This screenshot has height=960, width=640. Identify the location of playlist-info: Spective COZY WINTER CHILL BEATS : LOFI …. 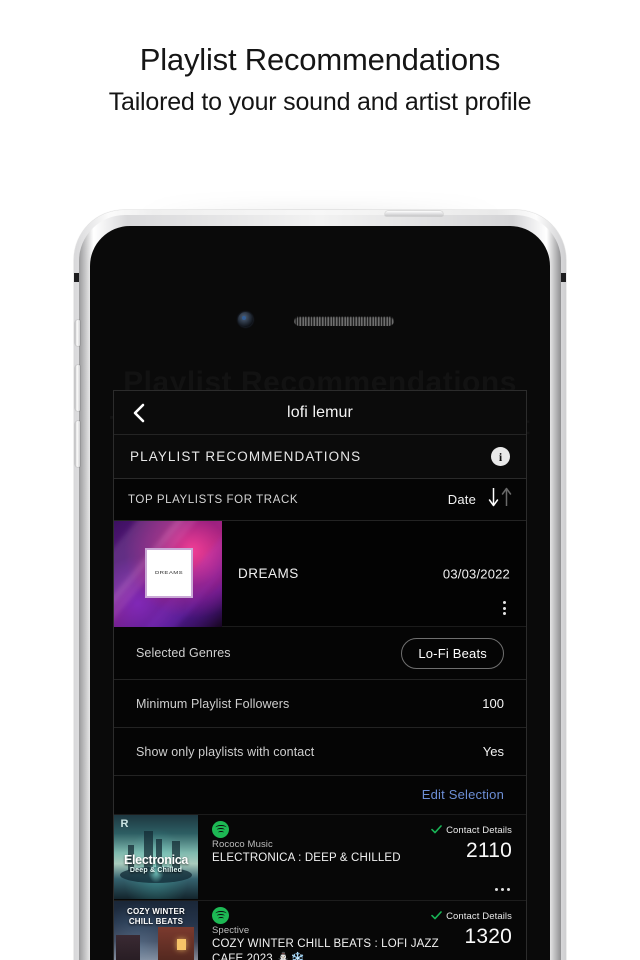
(362, 930).